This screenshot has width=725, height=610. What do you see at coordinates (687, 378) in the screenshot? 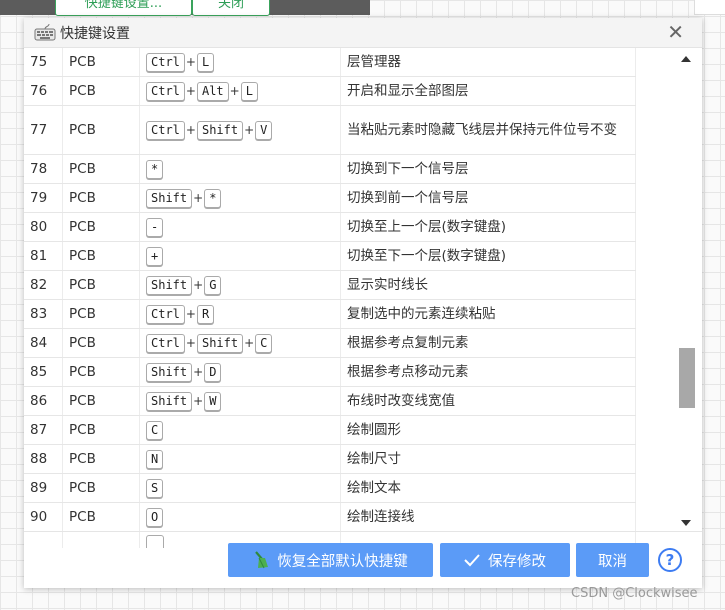
I see `scrollbar-thumb` at bounding box center [687, 378].